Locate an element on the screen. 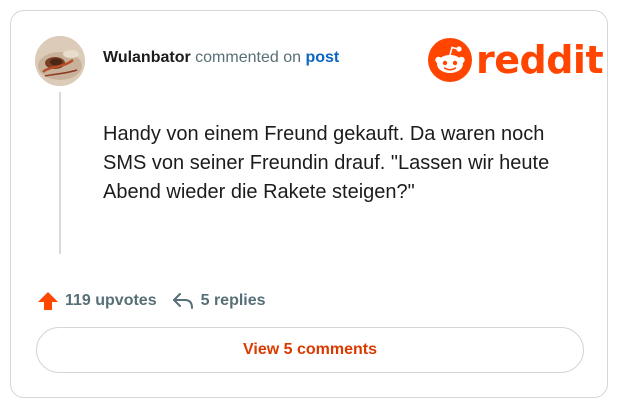 This screenshot has height=410, width=620. upvotes-label: 119 upvotes is located at coordinates (111, 300).